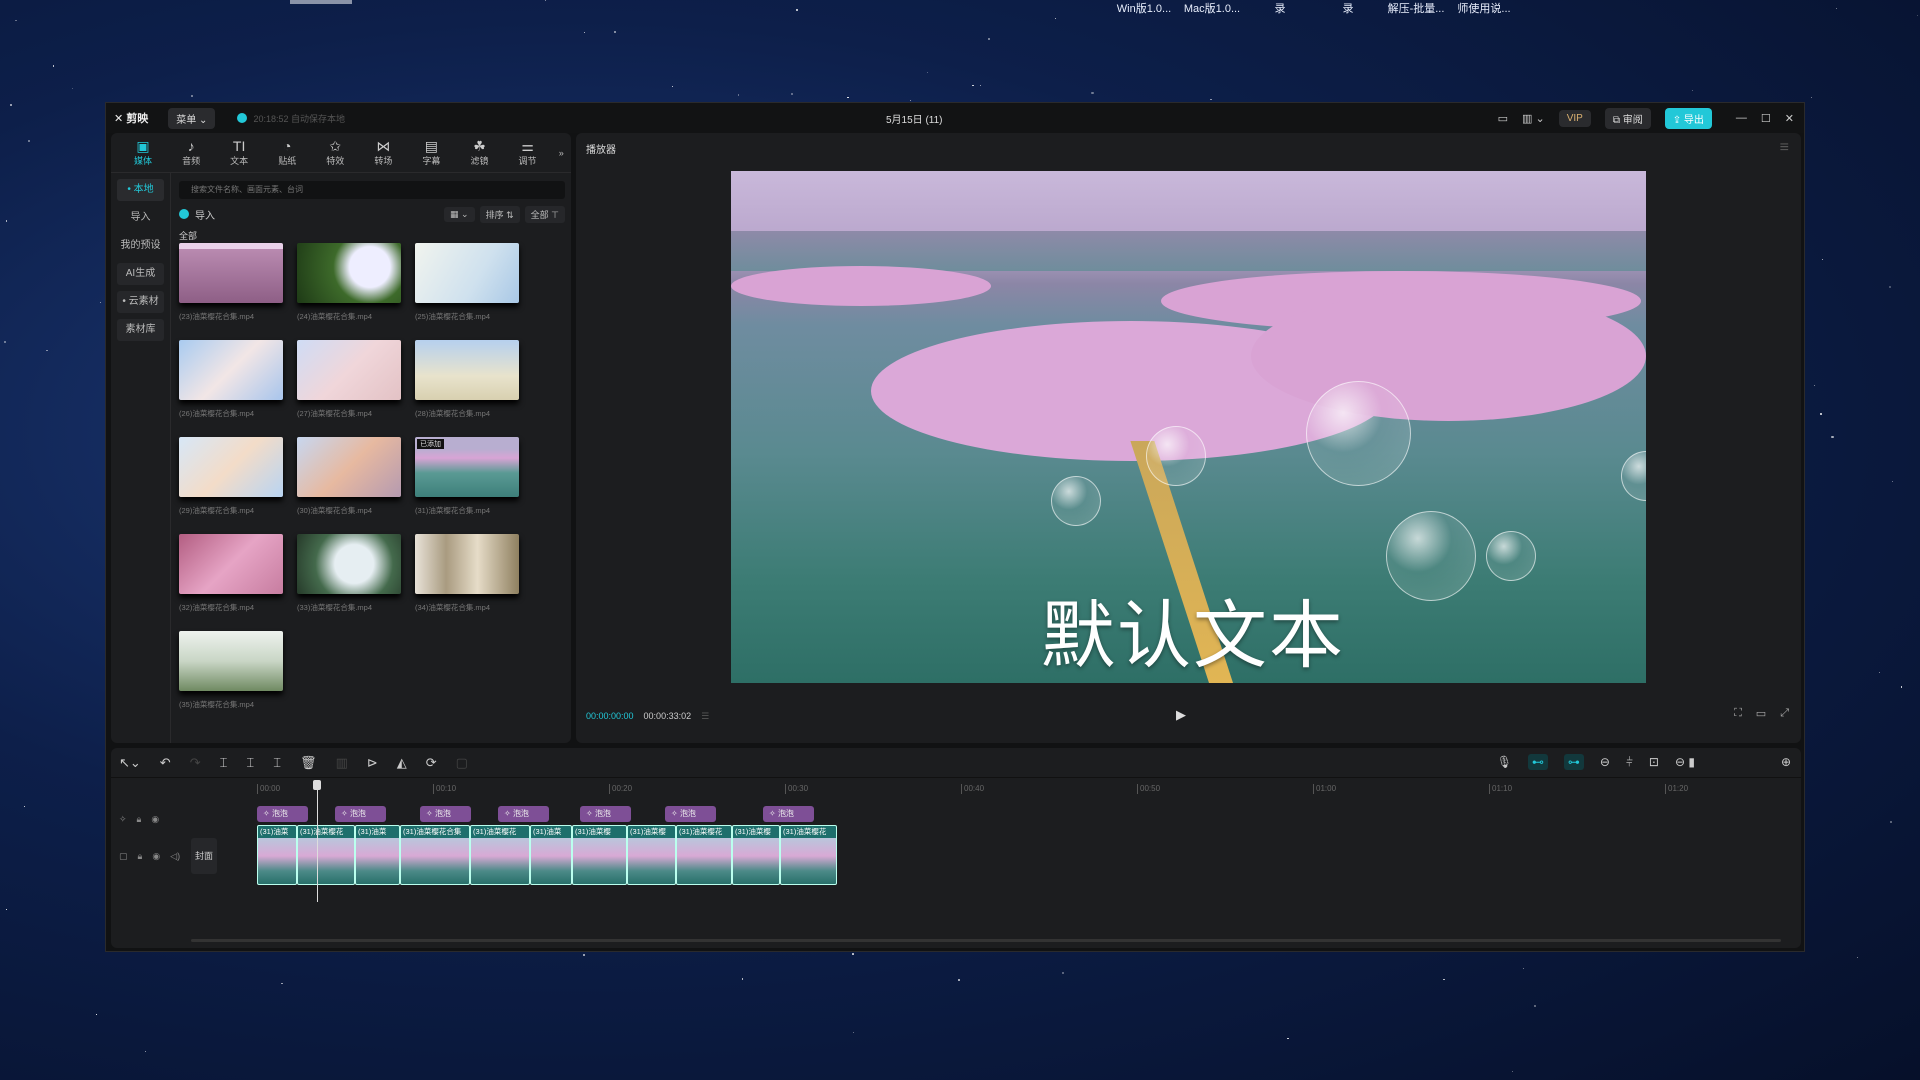  I want to click on sidebar-item-presets: 我的预设, so click(140, 246).